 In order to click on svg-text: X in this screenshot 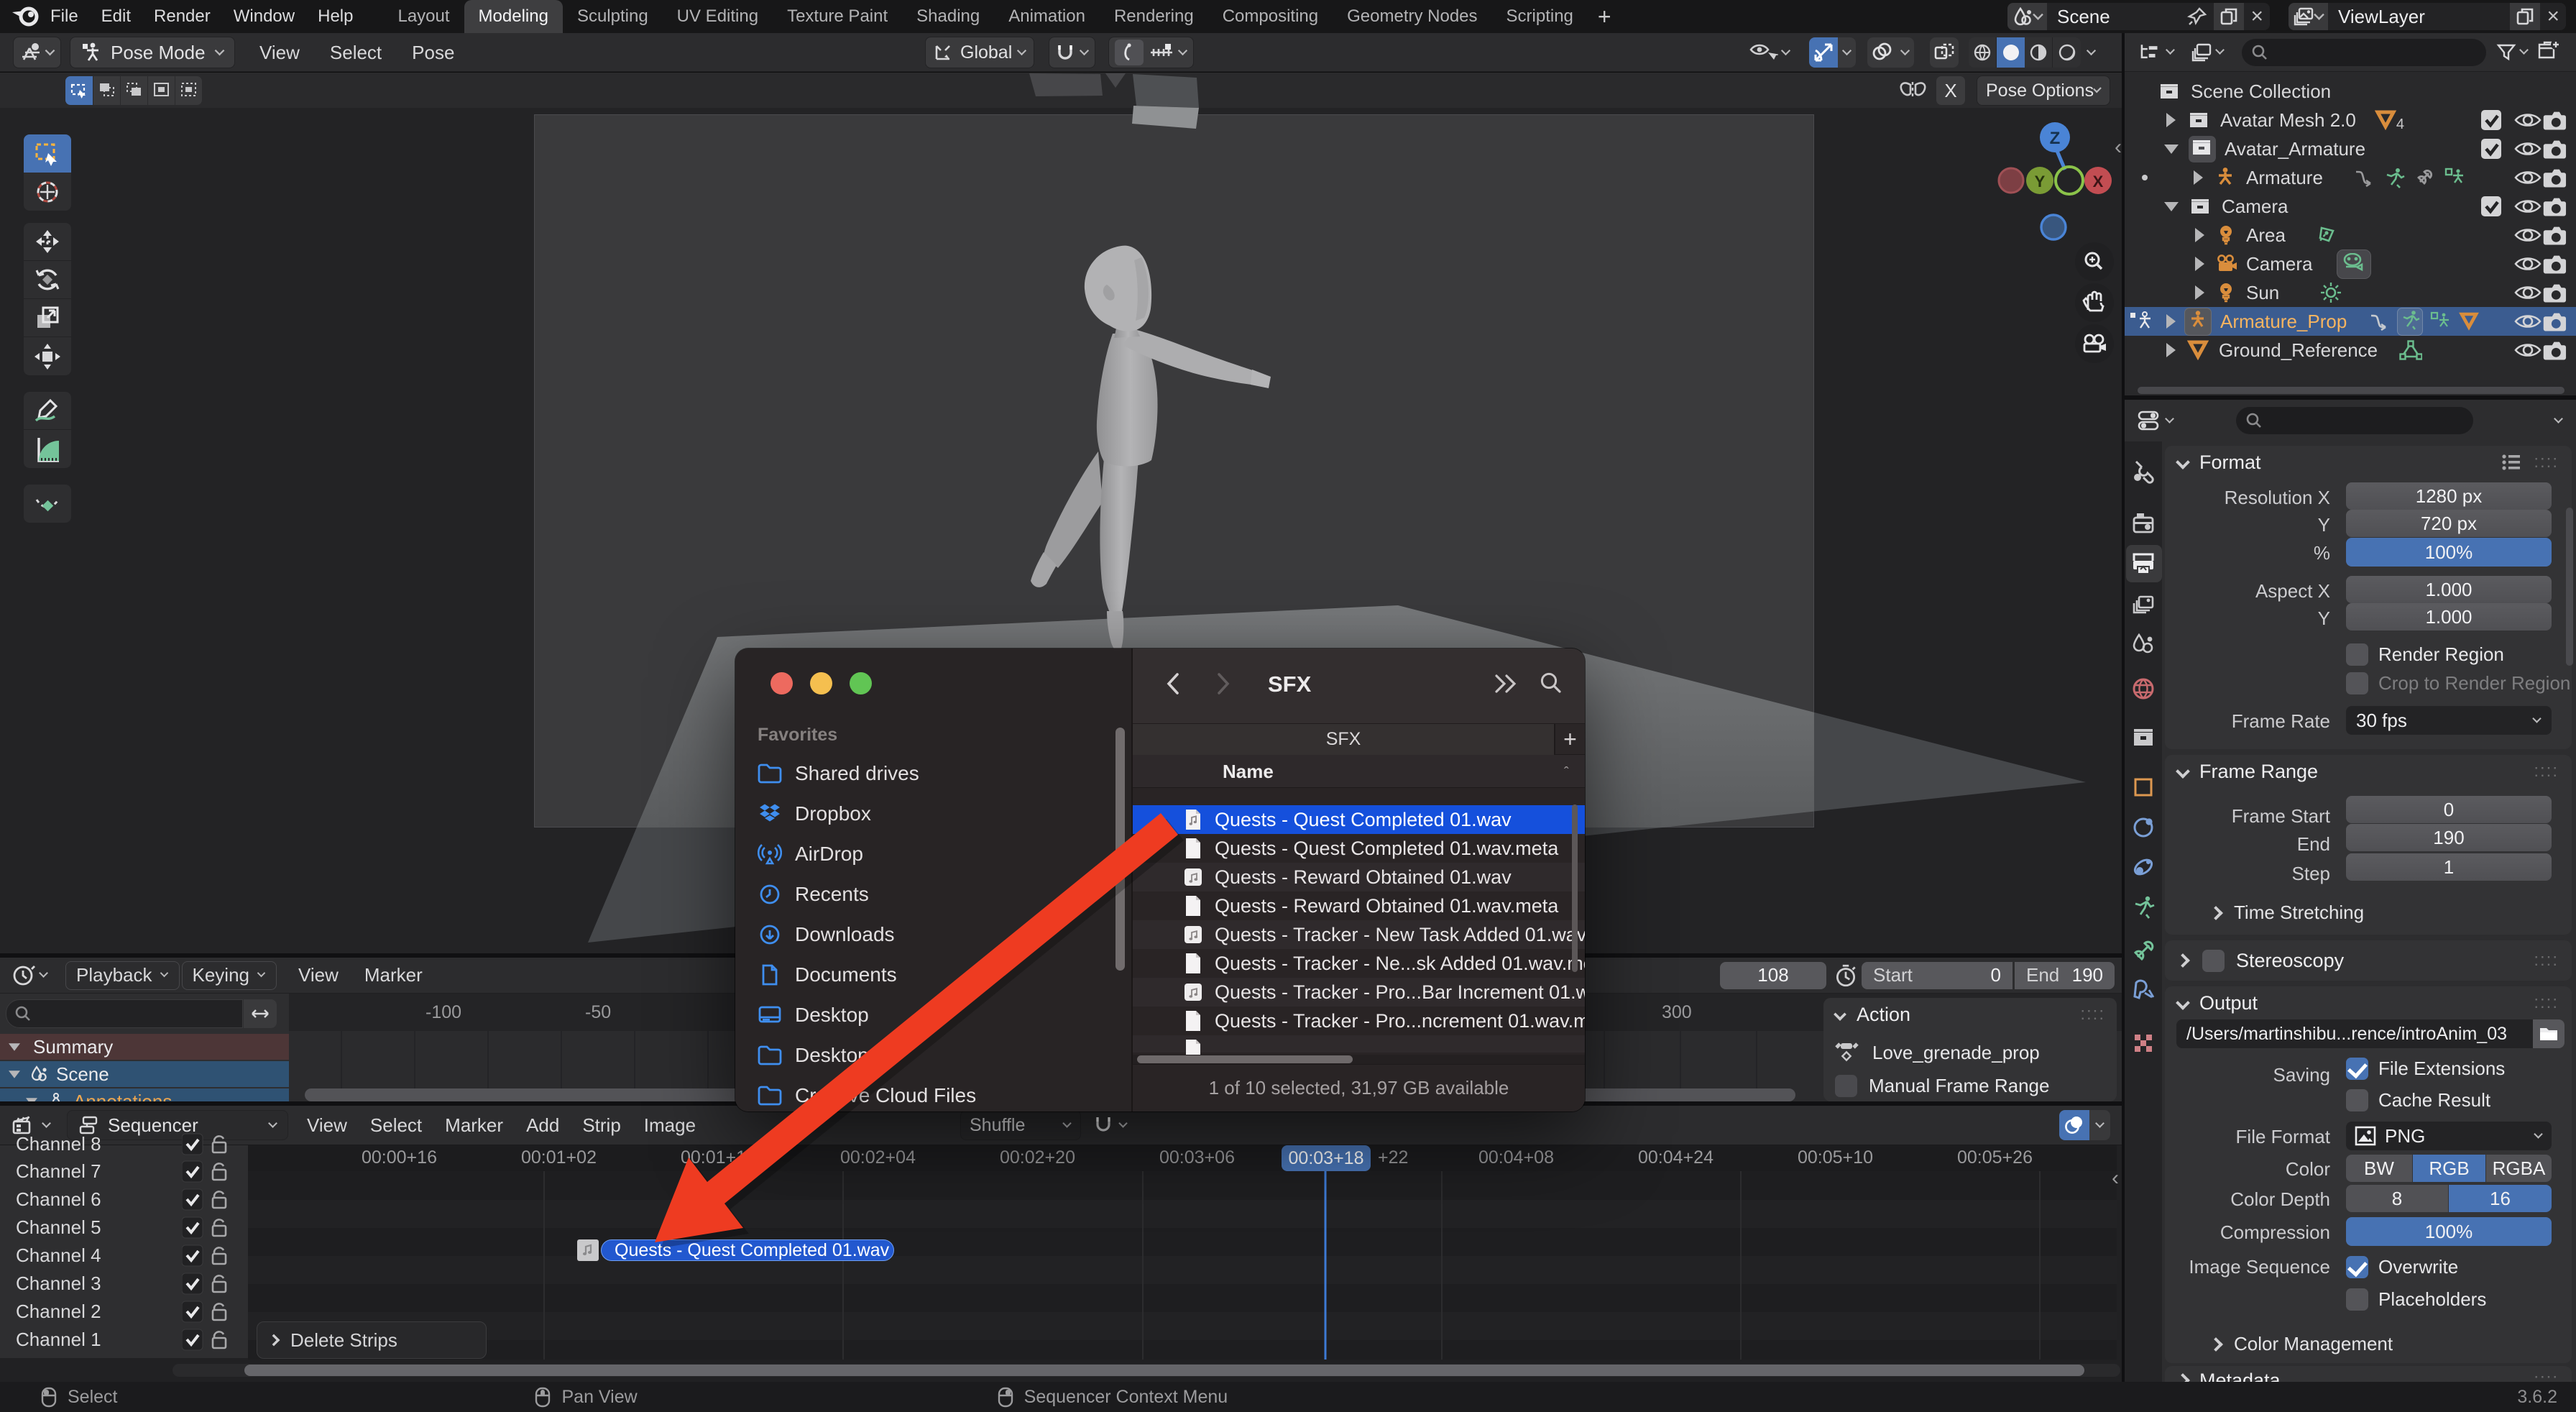, I will do `click(2098, 182)`.